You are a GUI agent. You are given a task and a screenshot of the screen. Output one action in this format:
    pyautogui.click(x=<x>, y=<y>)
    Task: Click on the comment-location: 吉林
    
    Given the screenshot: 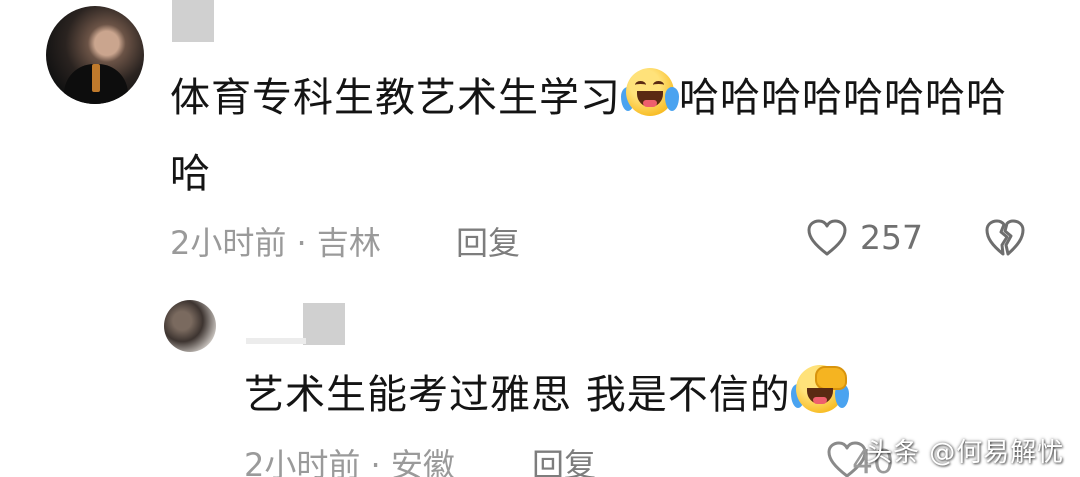 What is the action you would take?
    pyautogui.click(x=348, y=243)
    